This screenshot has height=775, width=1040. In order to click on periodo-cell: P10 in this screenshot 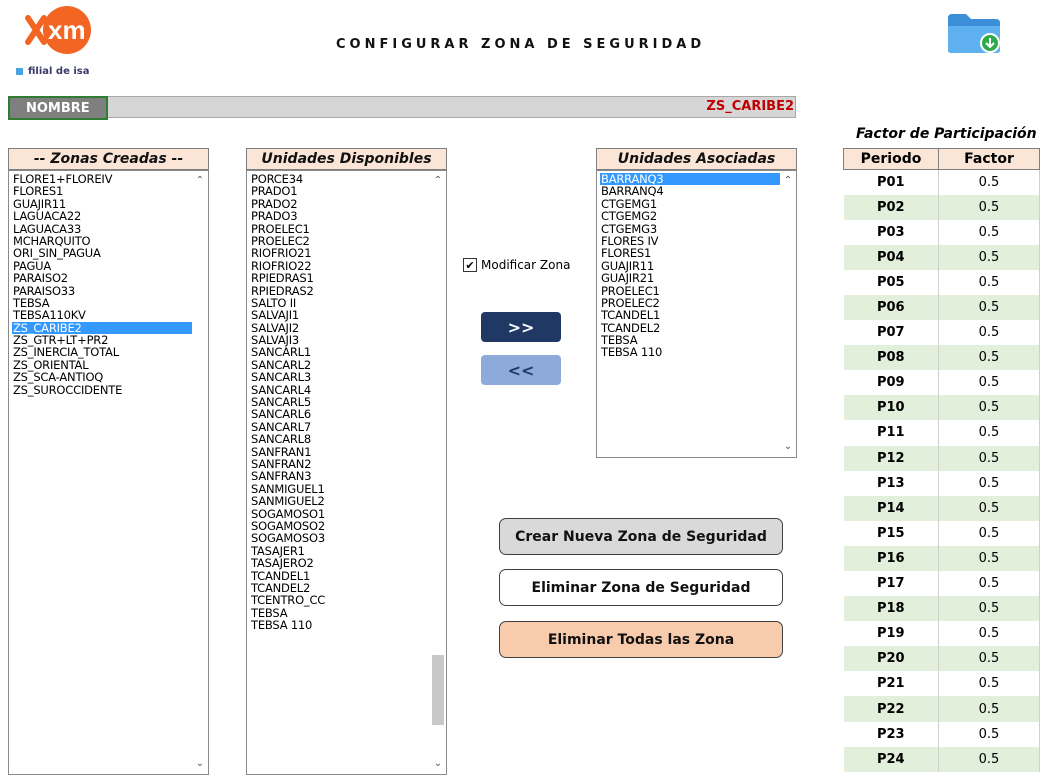, I will do `click(891, 408)`.